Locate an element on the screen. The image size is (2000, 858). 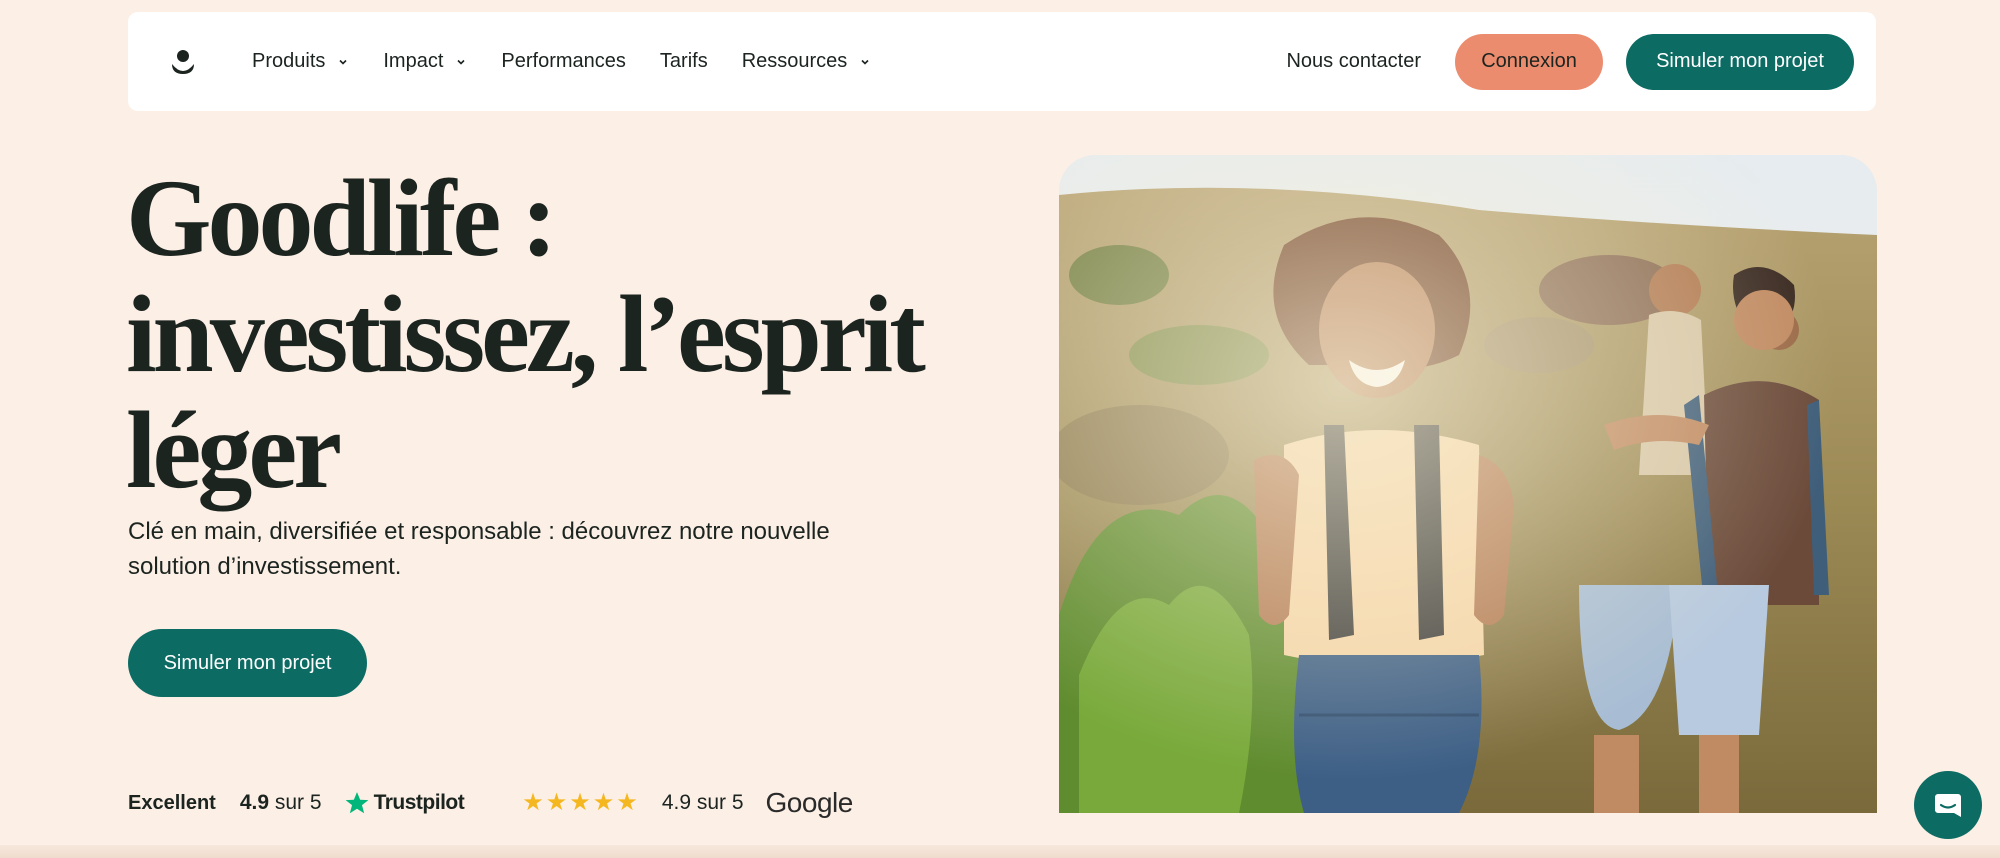
trustpilot-score: 4.9 sur 5 is located at coordinates (281, 803).